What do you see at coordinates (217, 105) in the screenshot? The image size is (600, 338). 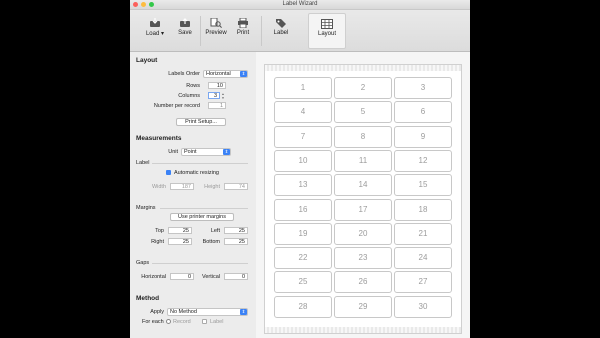 I see `per-record-input: 1` at bounding box center [217, 105].